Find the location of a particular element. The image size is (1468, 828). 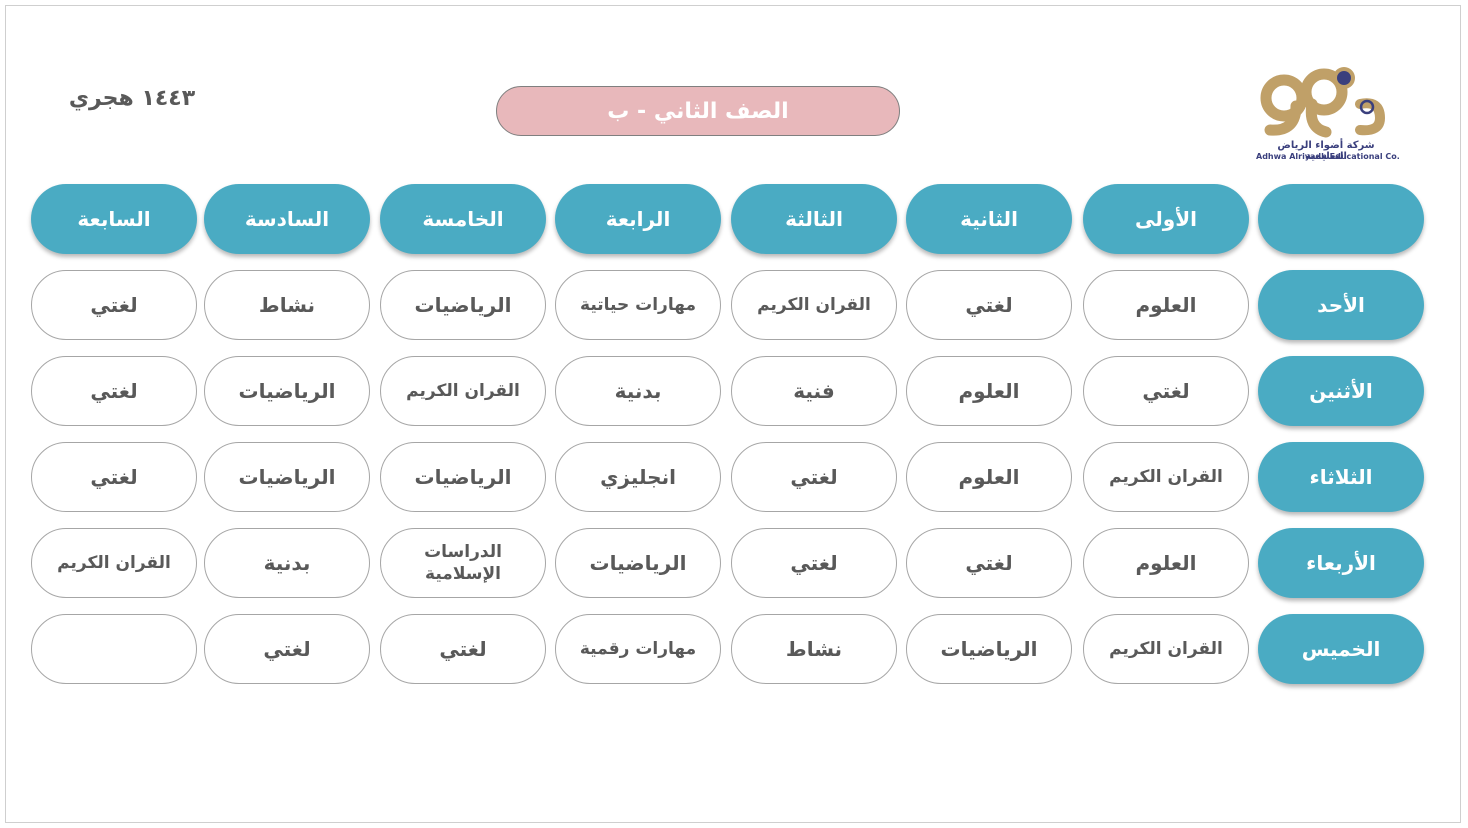

period-header: الثانية is located at coordinates (989, 219).